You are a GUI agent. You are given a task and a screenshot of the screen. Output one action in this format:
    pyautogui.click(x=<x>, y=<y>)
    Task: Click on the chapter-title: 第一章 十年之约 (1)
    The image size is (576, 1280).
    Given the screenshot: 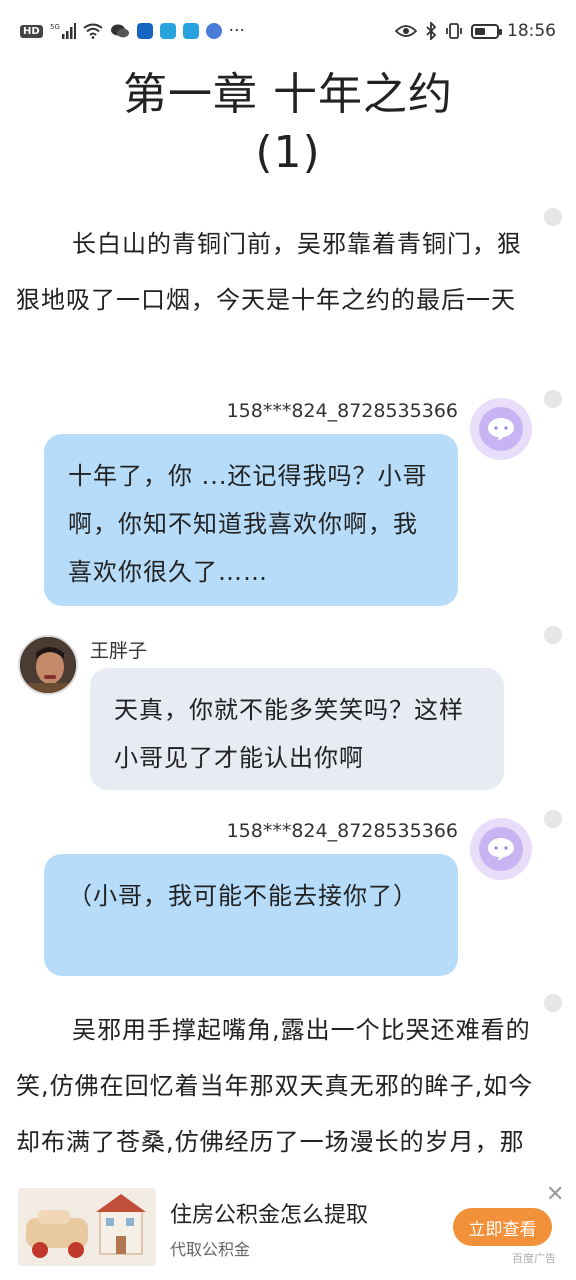 What is the action you would take?
    pyautogui.click(x=288, y=124)
    